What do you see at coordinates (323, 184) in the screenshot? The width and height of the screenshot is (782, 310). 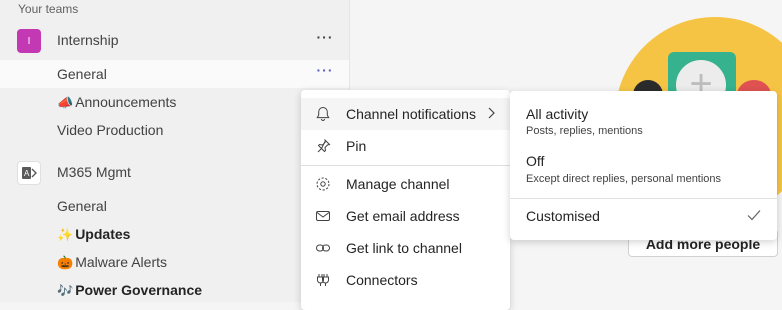 I see `gear-icon` at bounding box center [323, 184].